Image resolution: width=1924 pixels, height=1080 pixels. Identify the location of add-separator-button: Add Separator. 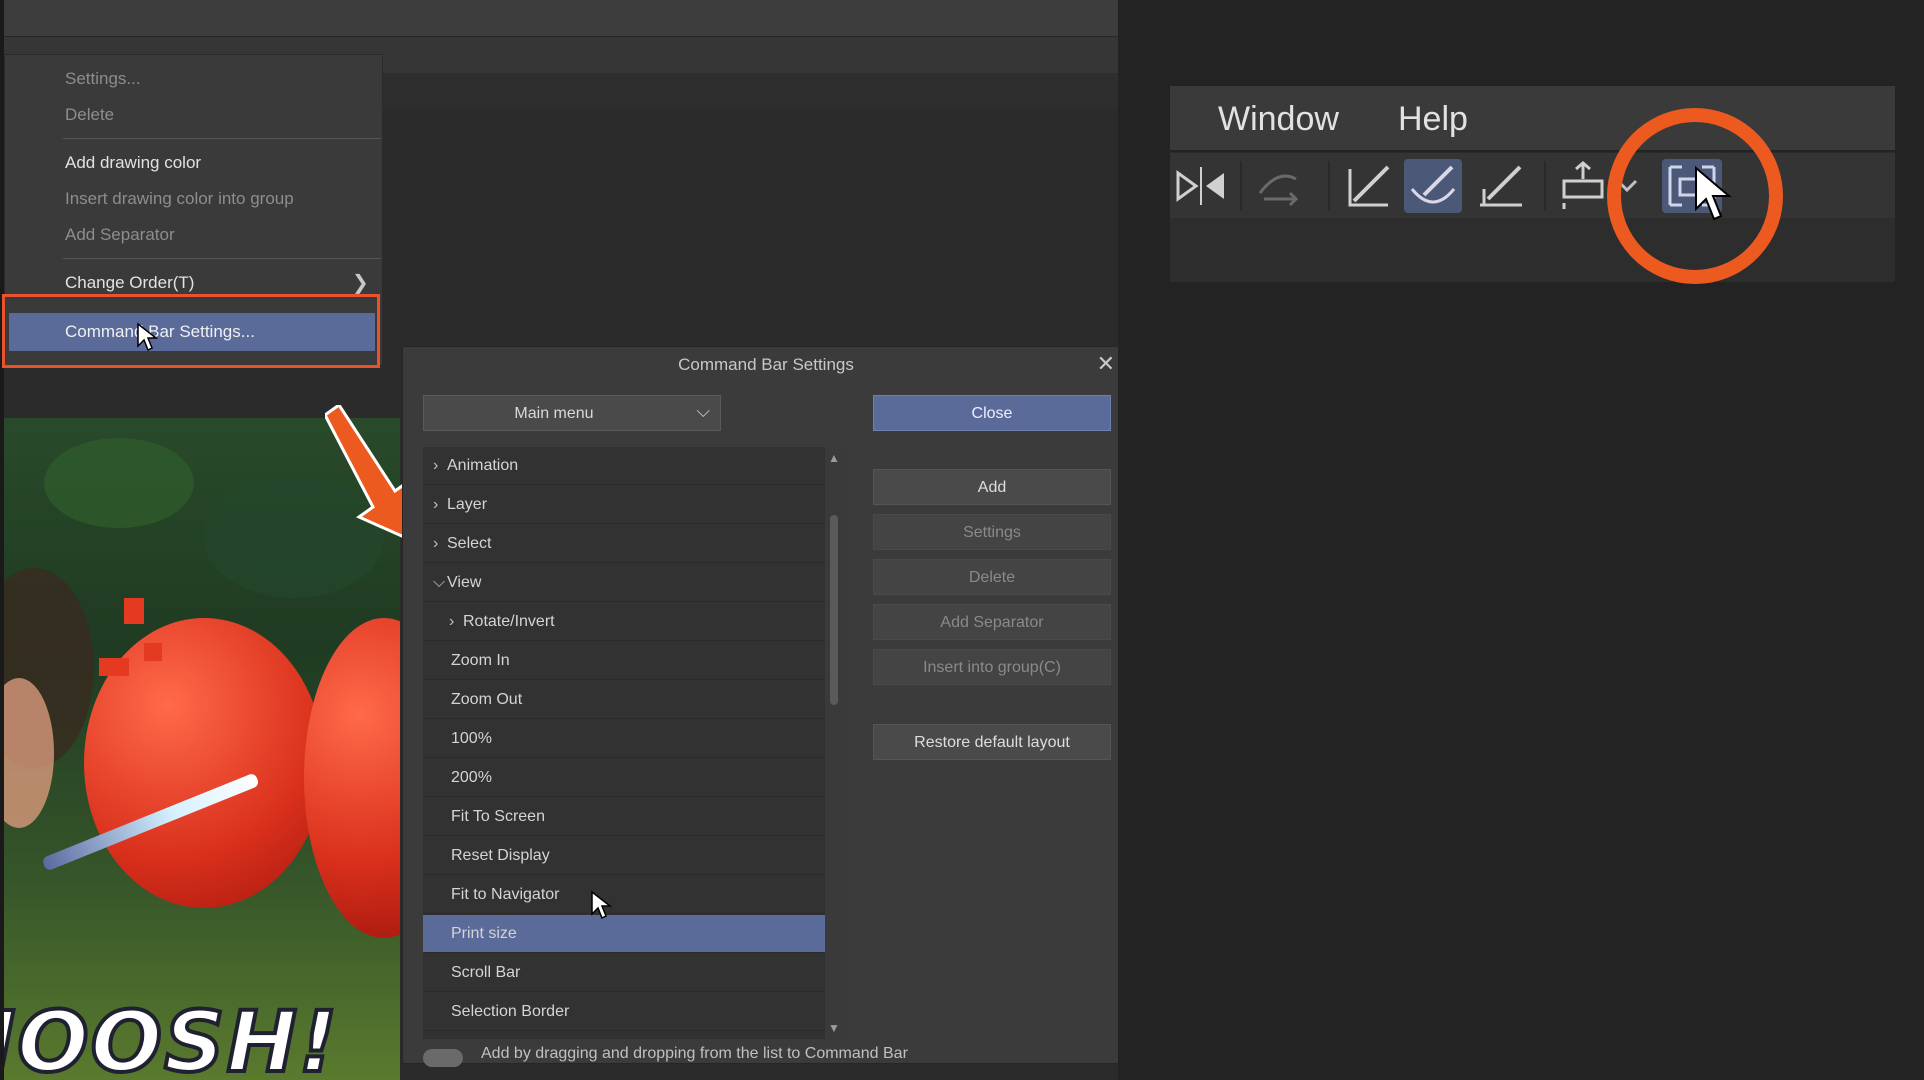
(992, 622).